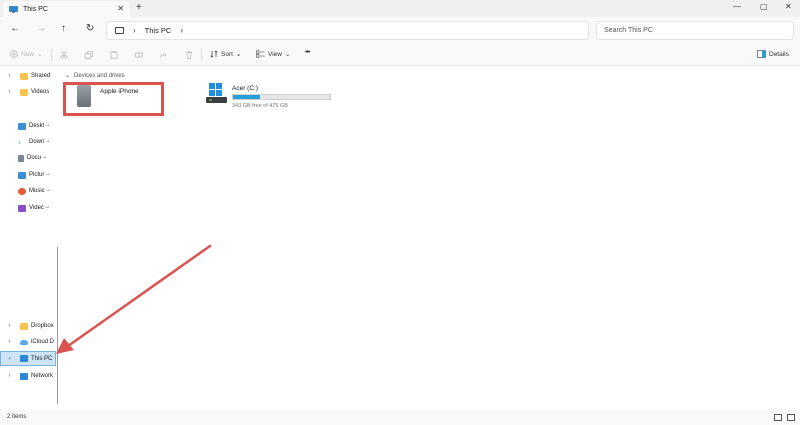  What do you see at coordinates (24, 376) in the screenshot?
I see `network-icon` at bounding box center [24, 376].